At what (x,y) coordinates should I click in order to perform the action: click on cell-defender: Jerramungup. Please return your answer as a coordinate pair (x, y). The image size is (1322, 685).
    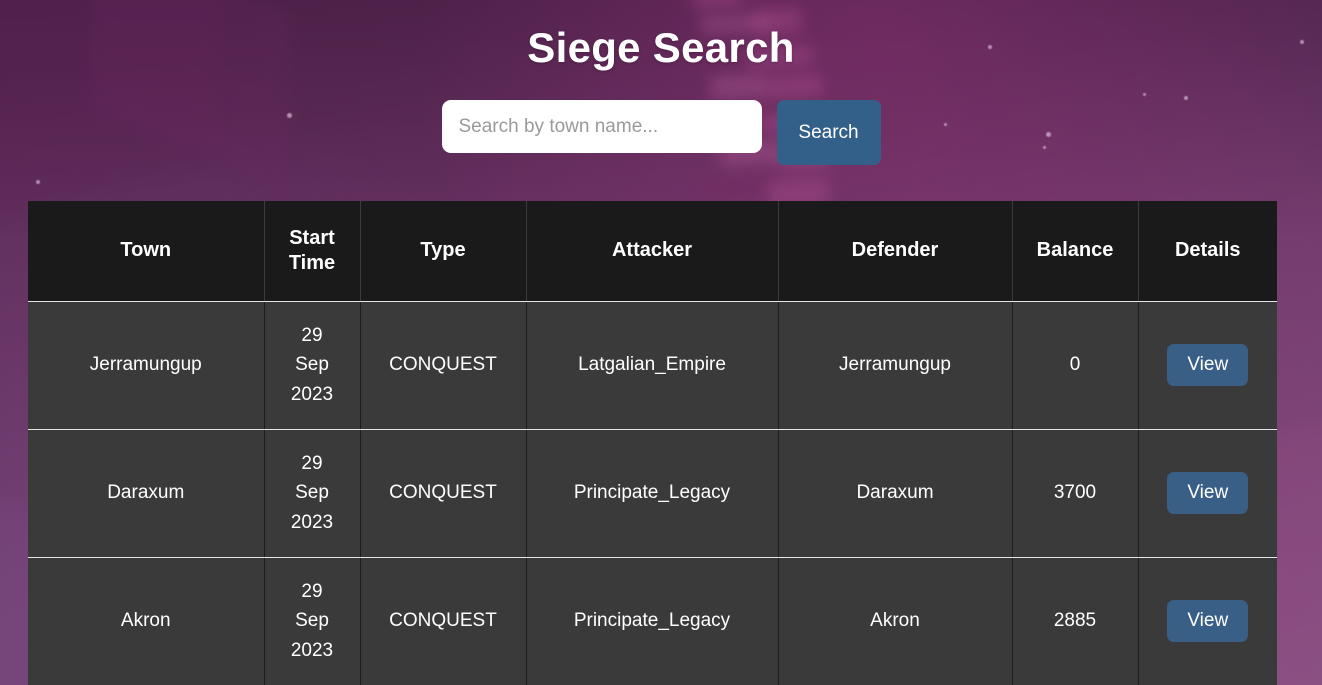
    Looking at the image, I should click on (895, 365).